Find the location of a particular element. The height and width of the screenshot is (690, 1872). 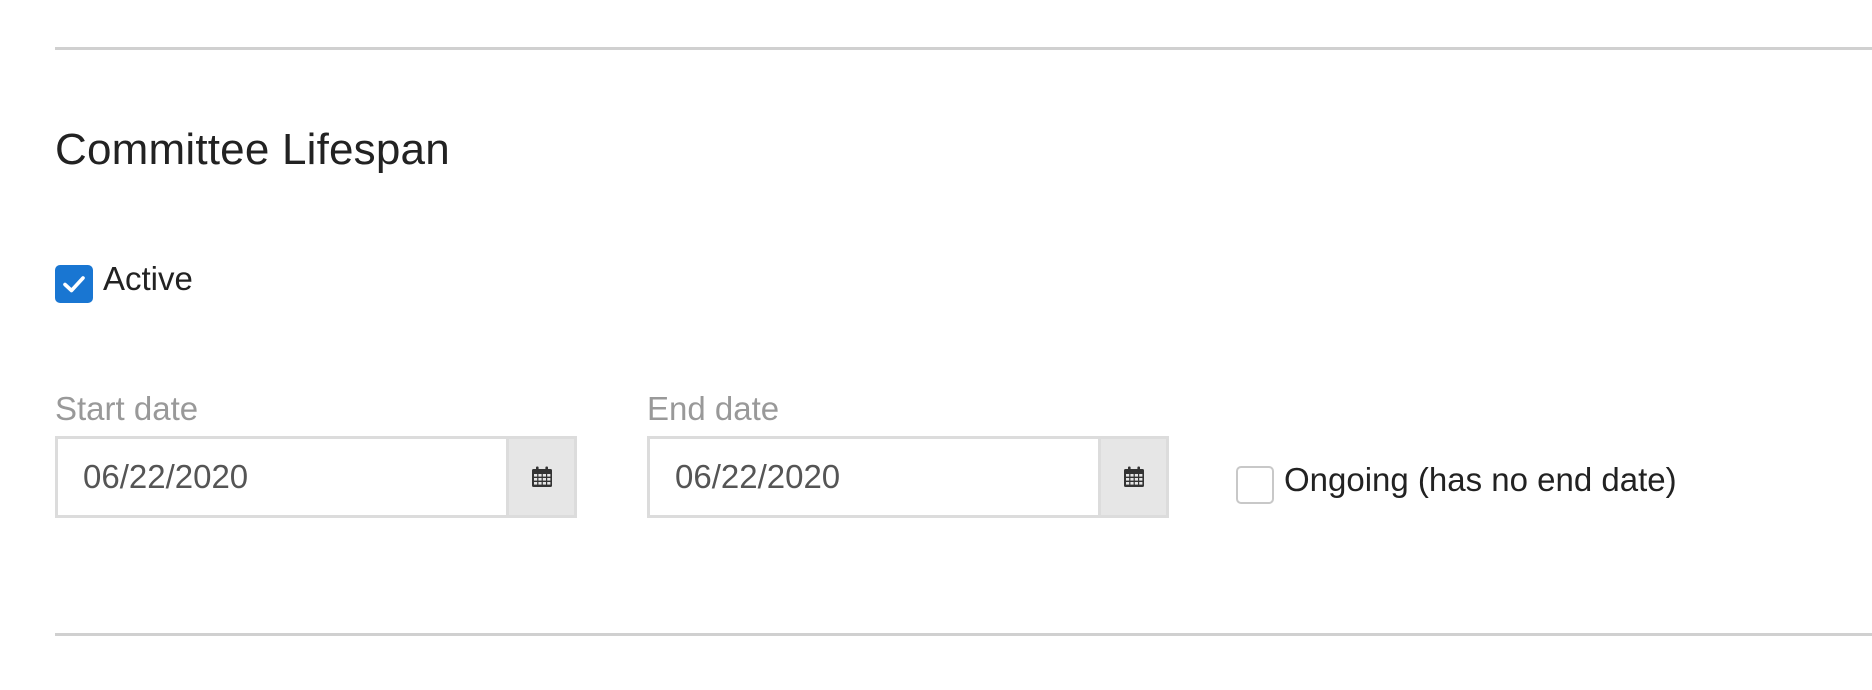

top-divider is located at coordinates (963, 48).